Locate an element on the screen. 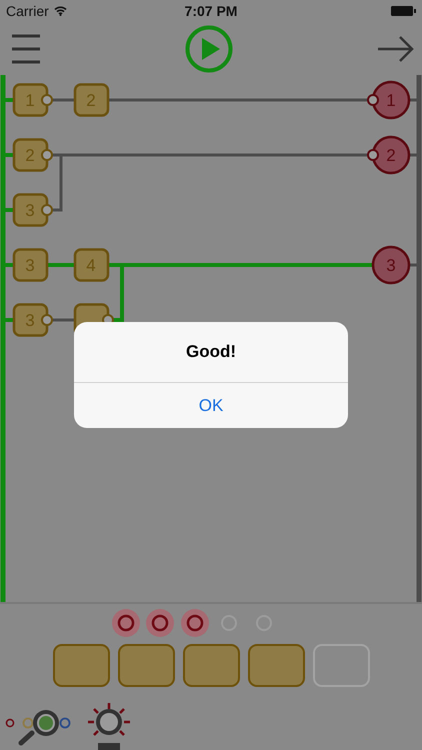 The height and width of the screenshot is (750, 422). carrier-label: Carrier is located at coordinates (27, 11).